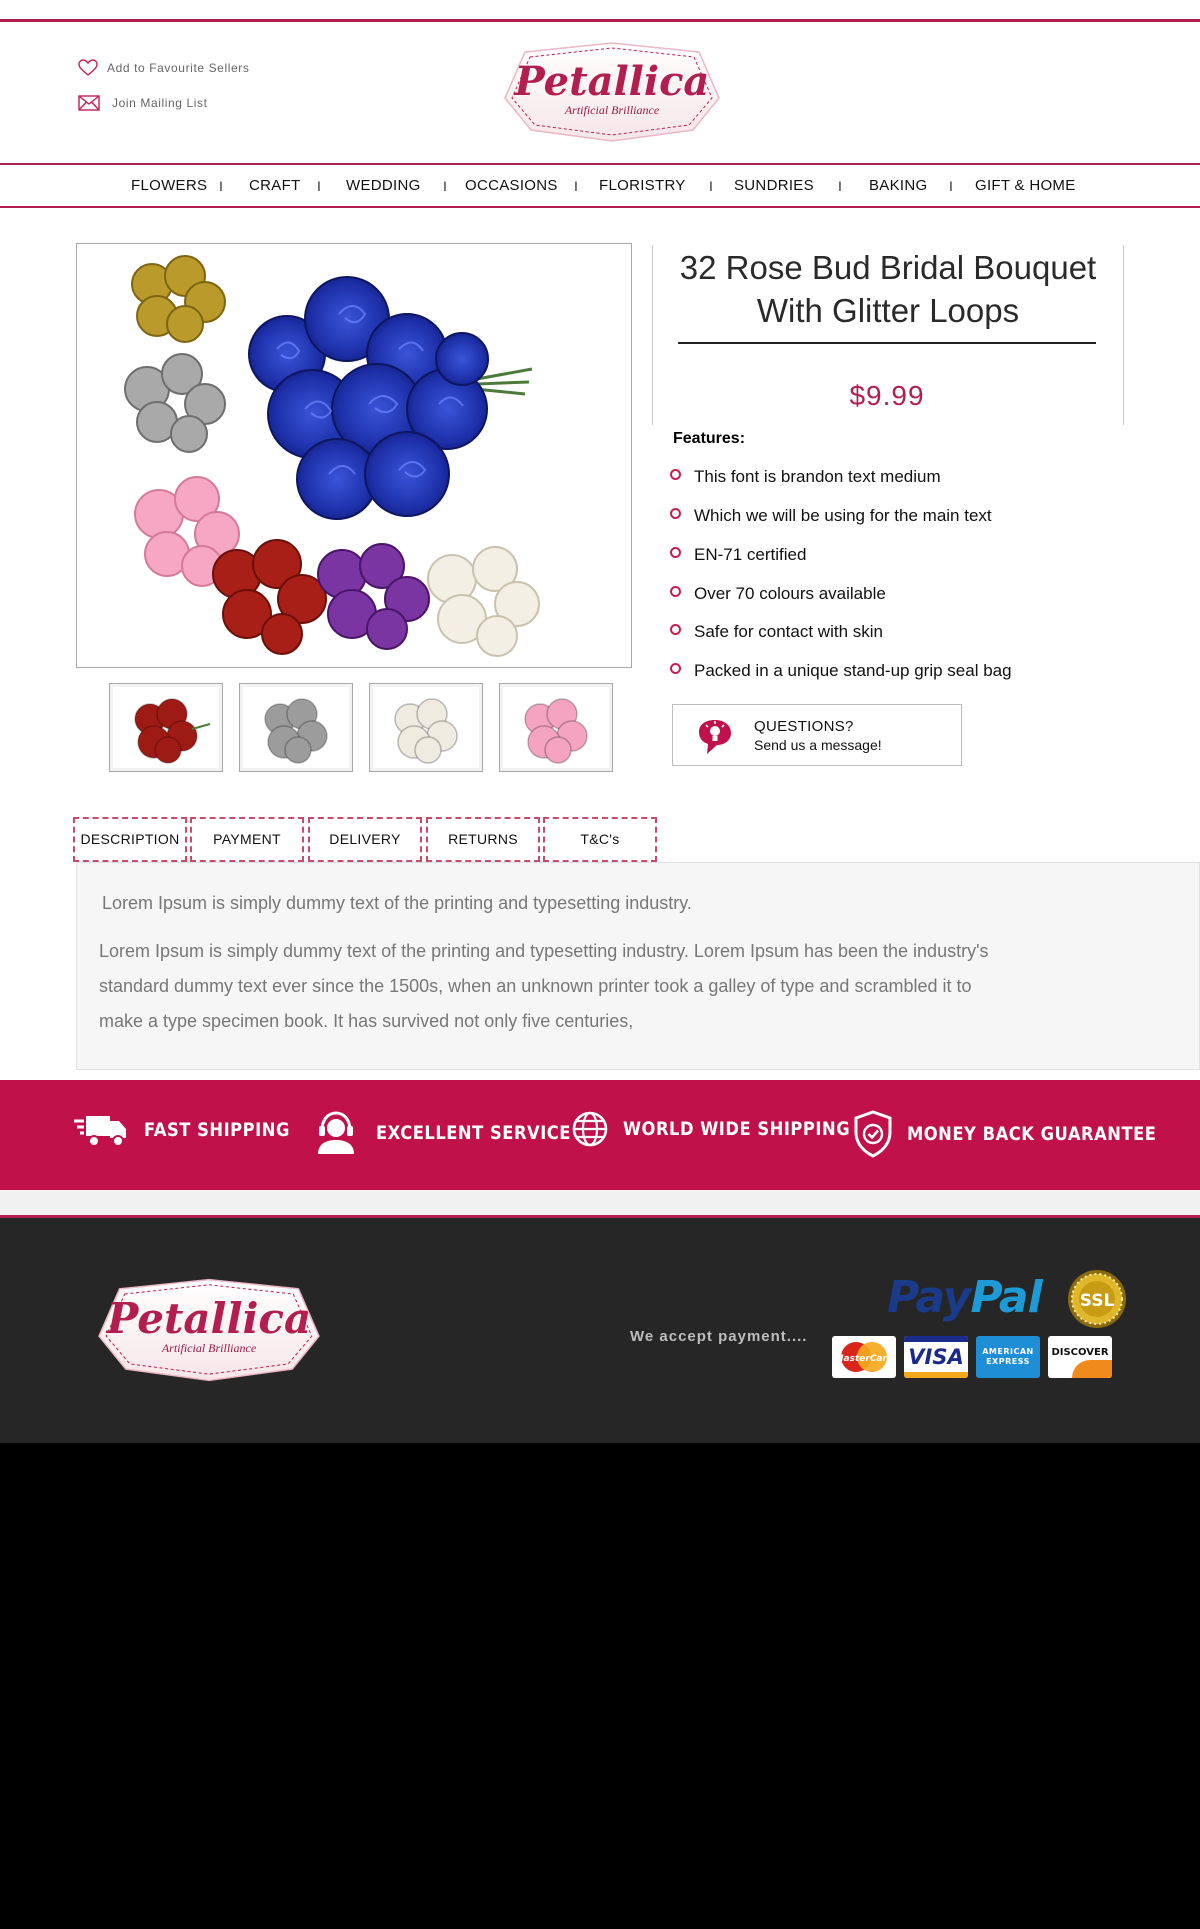 This screenshot has width=1200, height=1929. Describe the element at coordinates (275, 185) in the screenshot. I see `nav-item-craft: CRAFT` at that location.